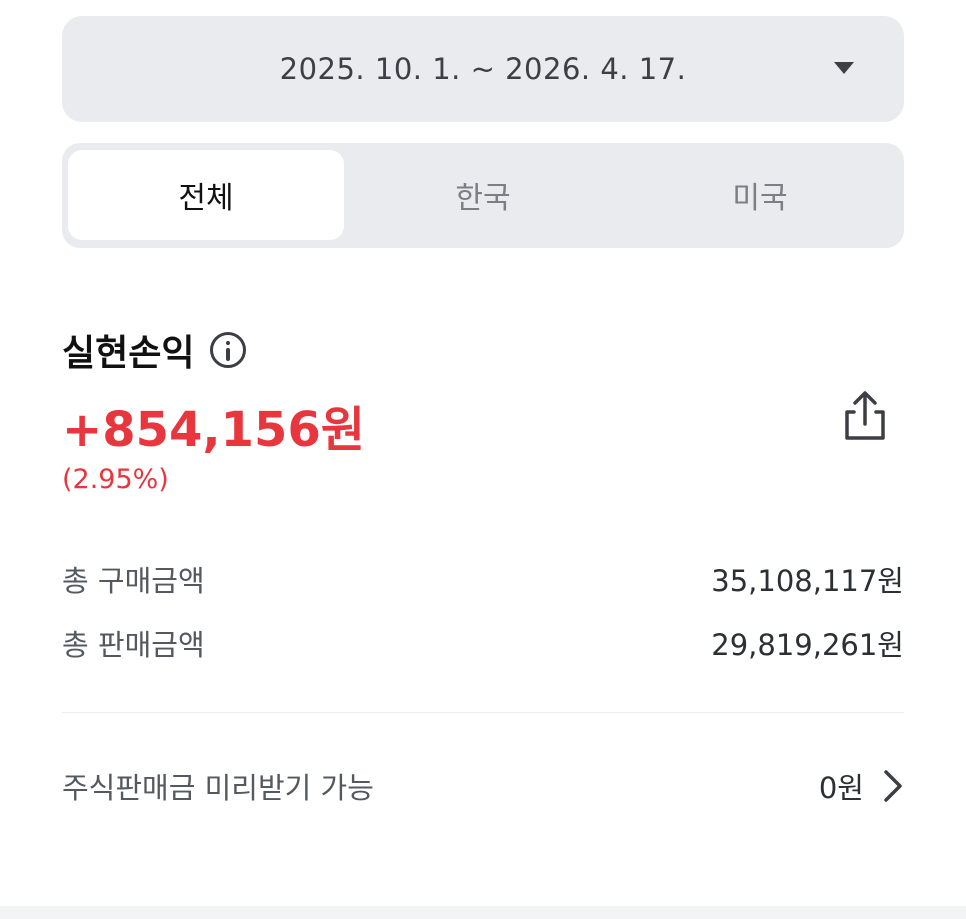  I want to click on summary-label: 총 판매금액, so click(133, 645).